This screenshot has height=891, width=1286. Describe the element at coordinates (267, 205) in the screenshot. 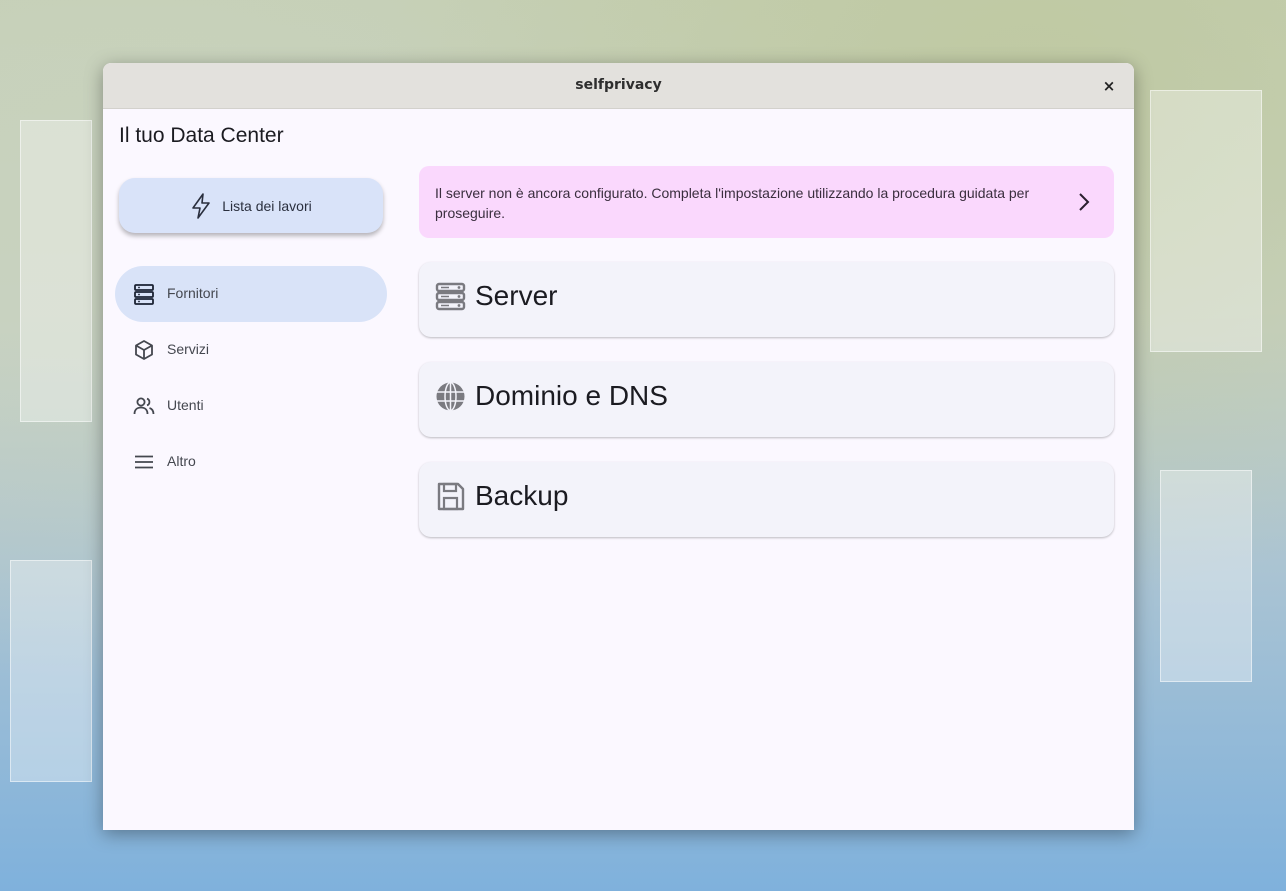

I see `jobs-list-label: Lista dei lavori` at that location.